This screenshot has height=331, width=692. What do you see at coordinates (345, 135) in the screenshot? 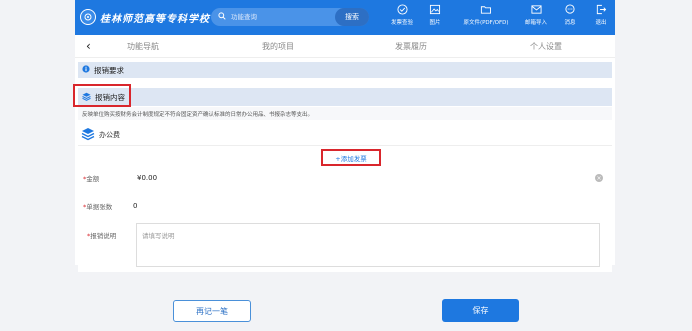
I see `category-row: 办公费` at bounding box center [345, 135].